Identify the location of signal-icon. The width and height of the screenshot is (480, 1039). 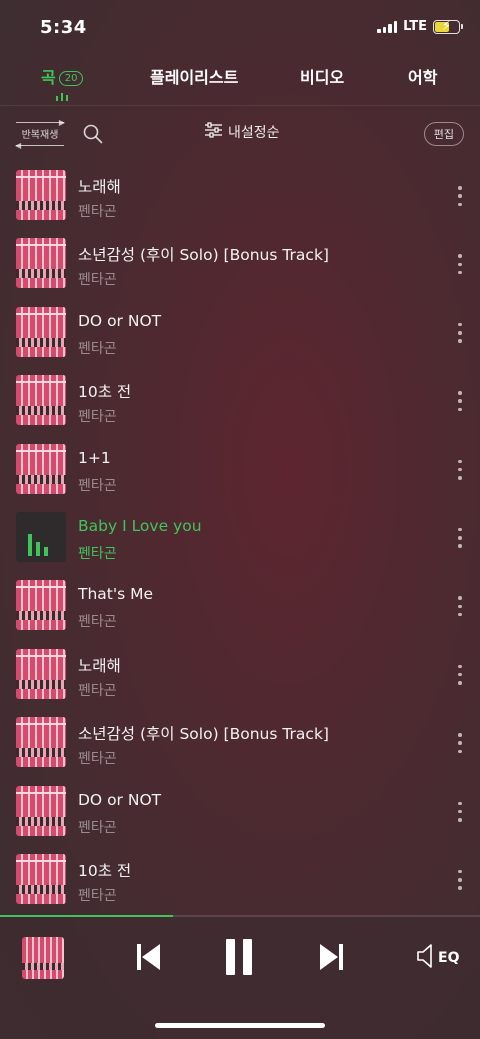
(387, 26).